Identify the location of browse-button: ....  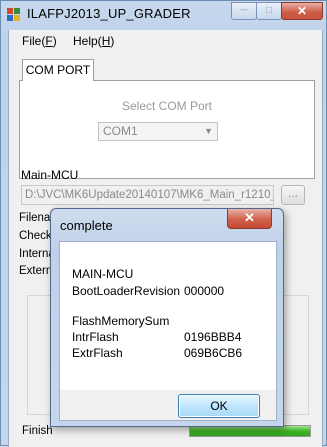
(293, 195).